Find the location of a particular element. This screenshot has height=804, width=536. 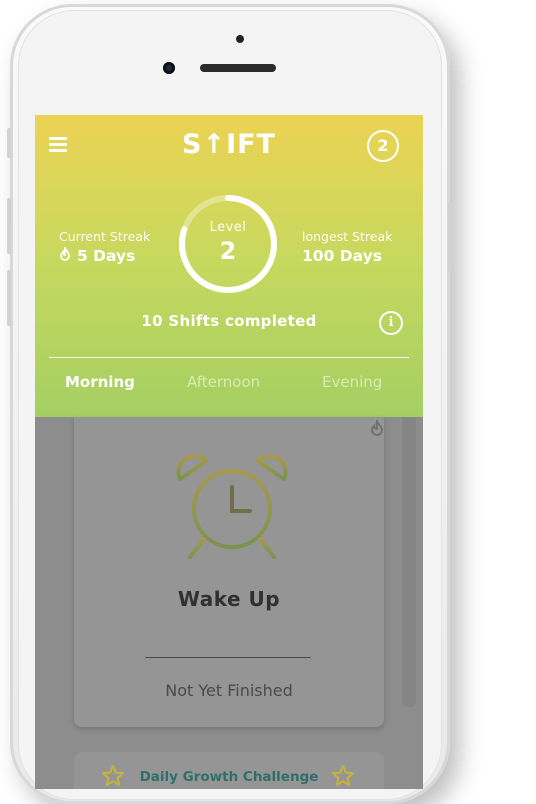

task-title: Wake Up is located at coordinates (229, 599).